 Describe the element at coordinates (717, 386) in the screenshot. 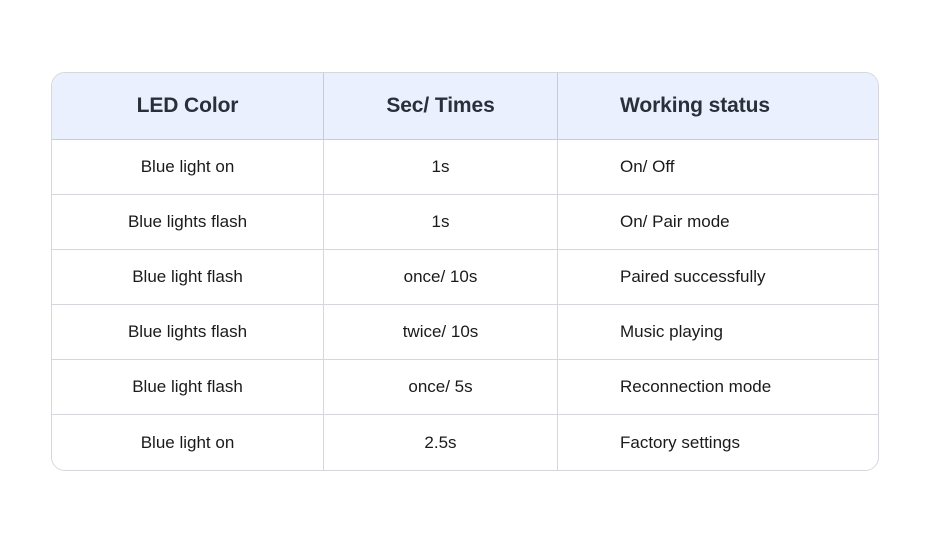

I see `cell-working-status: Reconnection mode` at that location.